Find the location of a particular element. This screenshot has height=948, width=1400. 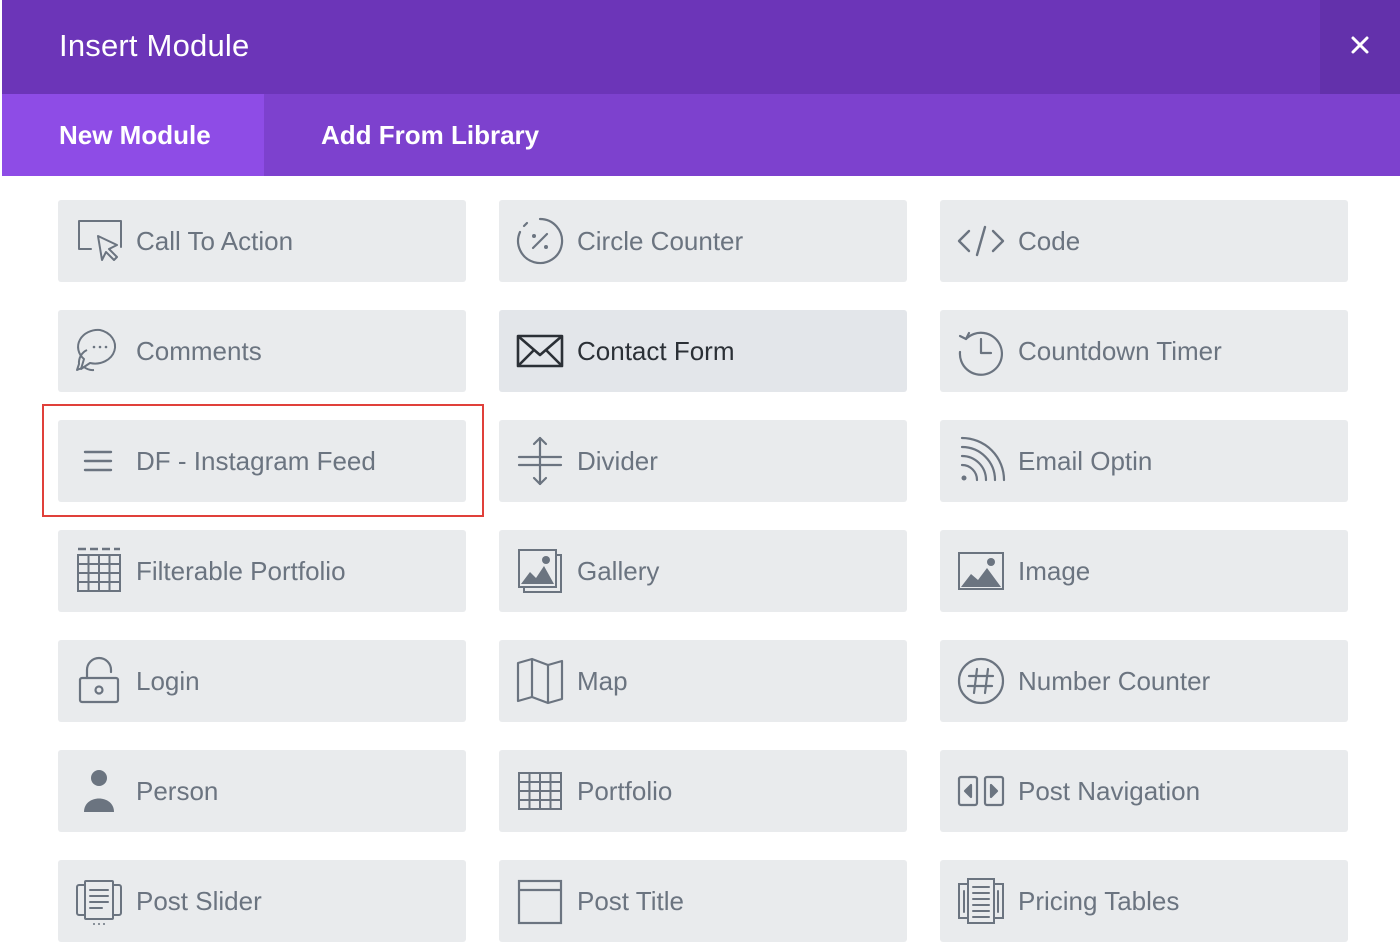

module-label: Login is located at coordinates (168, 681).